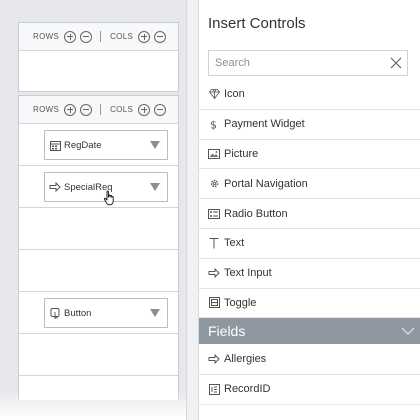  I want to click on control-item-toggle: Toggle, so click(309, 304).